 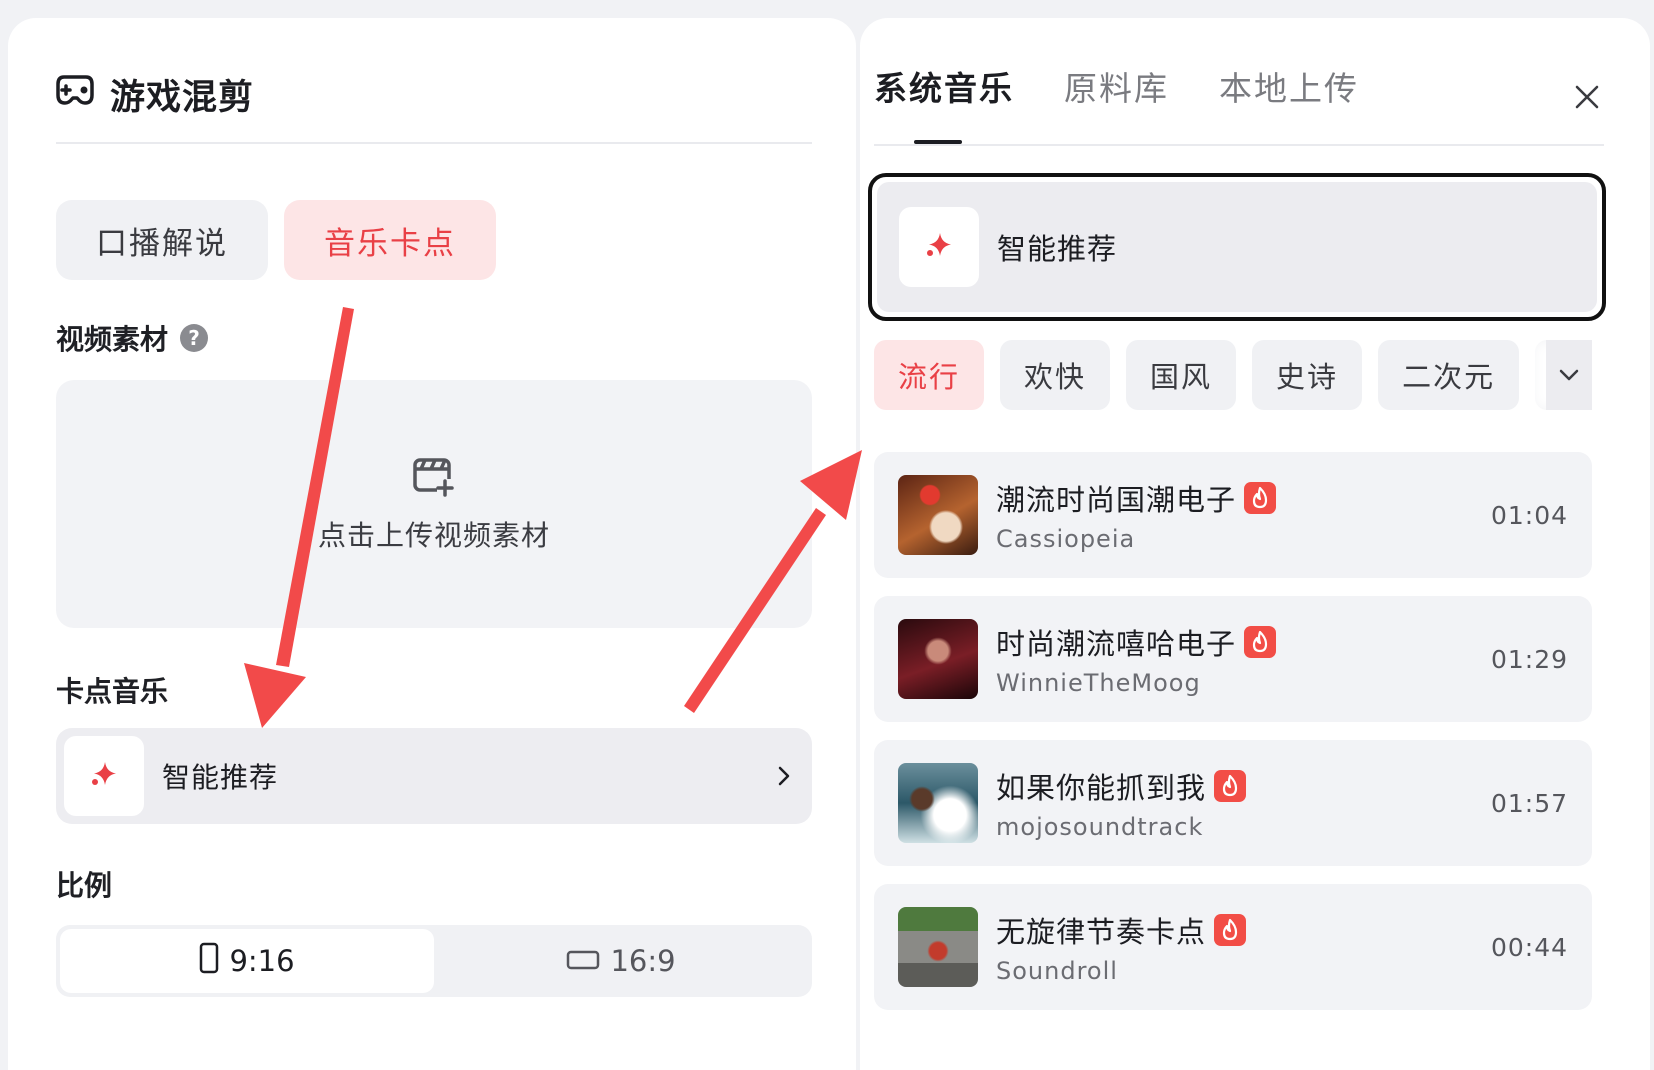 What do you see at coordinates (1116, 500) in the screenshot?
I see `track-title: 潮流时尚国潮电子` at bounding box center [1116, 500].